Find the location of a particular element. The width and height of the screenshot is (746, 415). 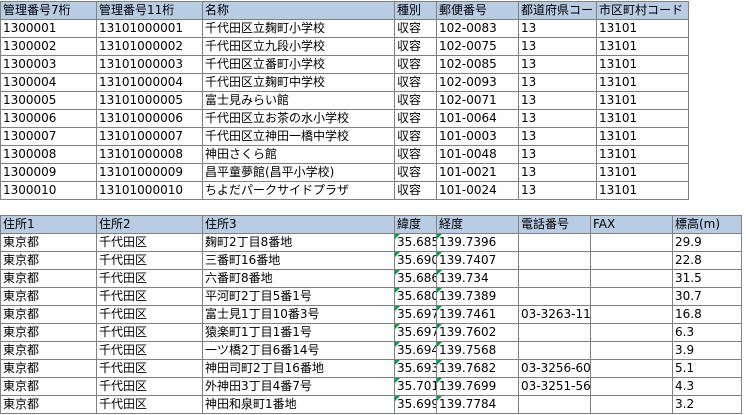

cell: 22.8 is located at coordinates (707, 260).